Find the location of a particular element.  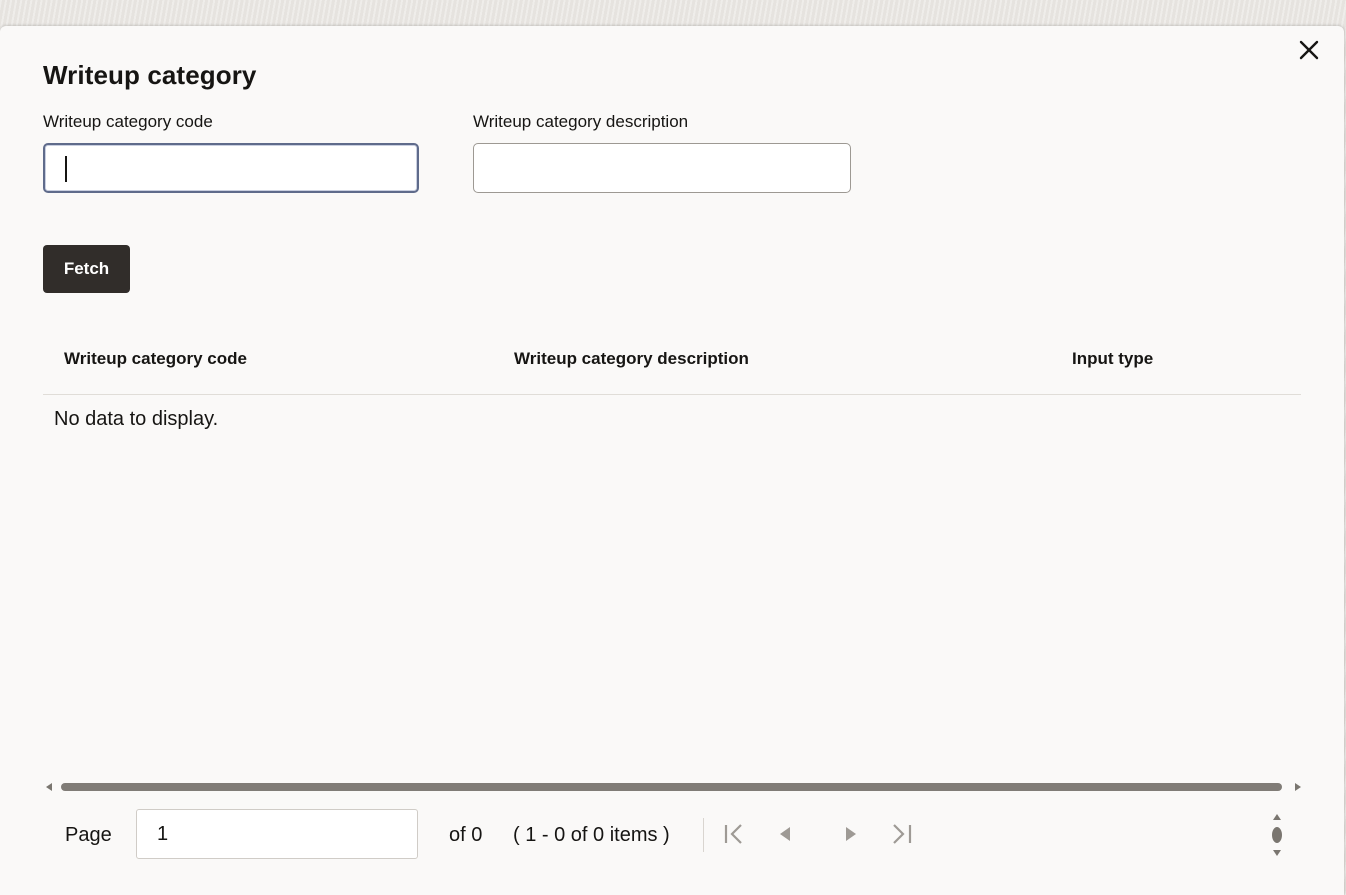

empty-table-message: No data to display. is located at coordinates (136, 419).